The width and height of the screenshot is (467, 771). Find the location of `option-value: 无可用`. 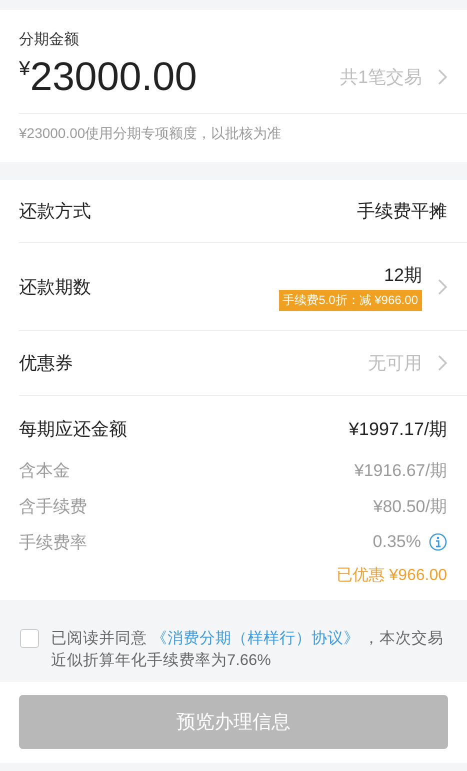

option-value: 无可用 is located at coordinates (395, 363).